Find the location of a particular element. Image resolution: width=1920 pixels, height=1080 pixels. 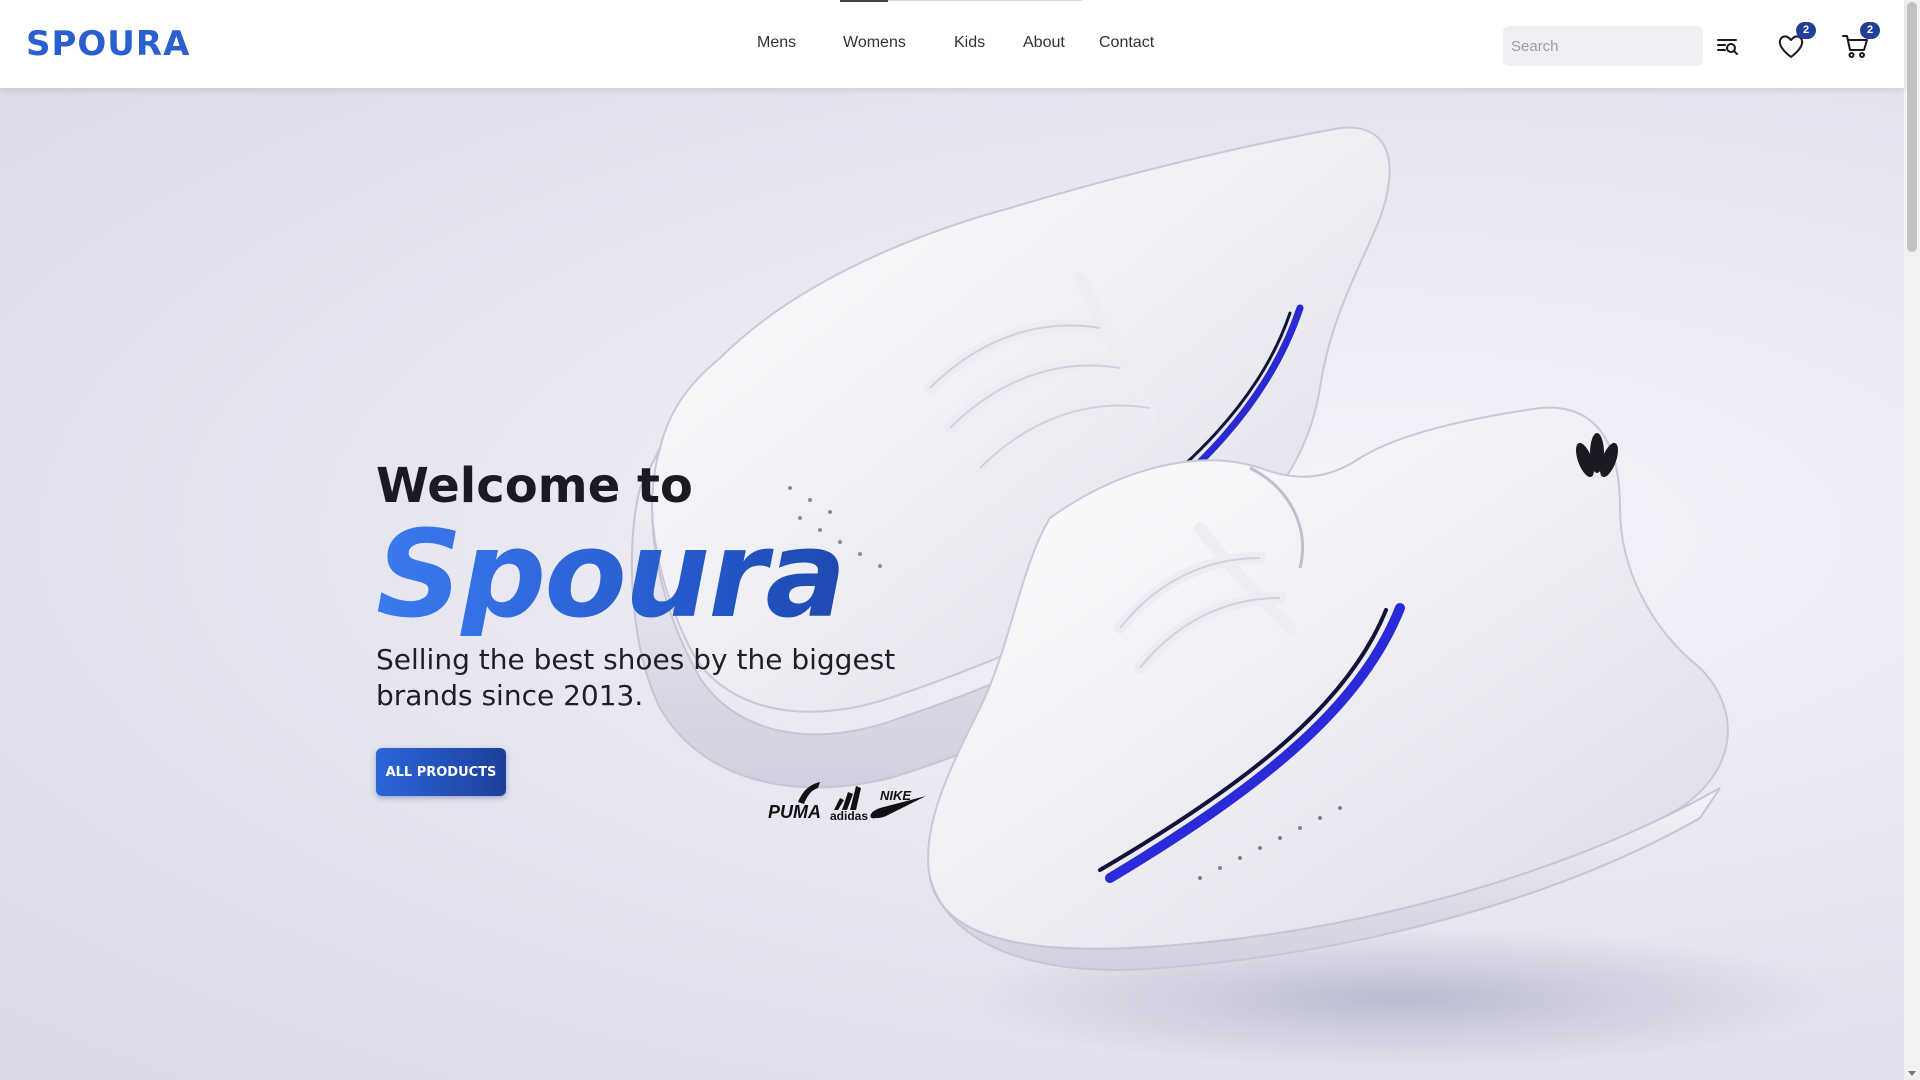

search-button is located at coordinates (1728, 46).